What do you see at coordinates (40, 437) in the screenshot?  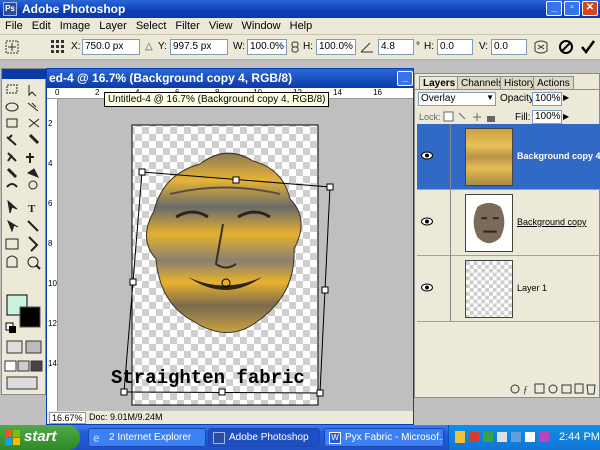 I see `start-button: start` at bounding box center [40, 437].